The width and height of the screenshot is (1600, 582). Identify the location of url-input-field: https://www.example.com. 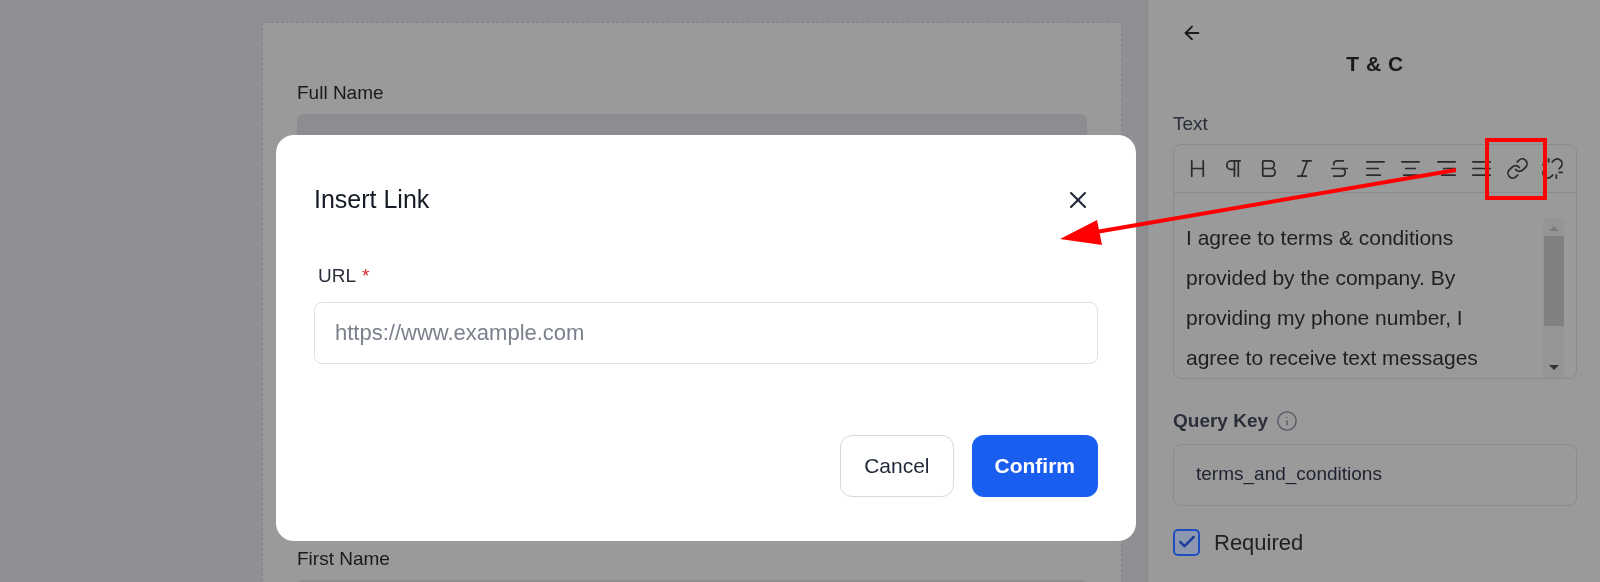
(706, 333).